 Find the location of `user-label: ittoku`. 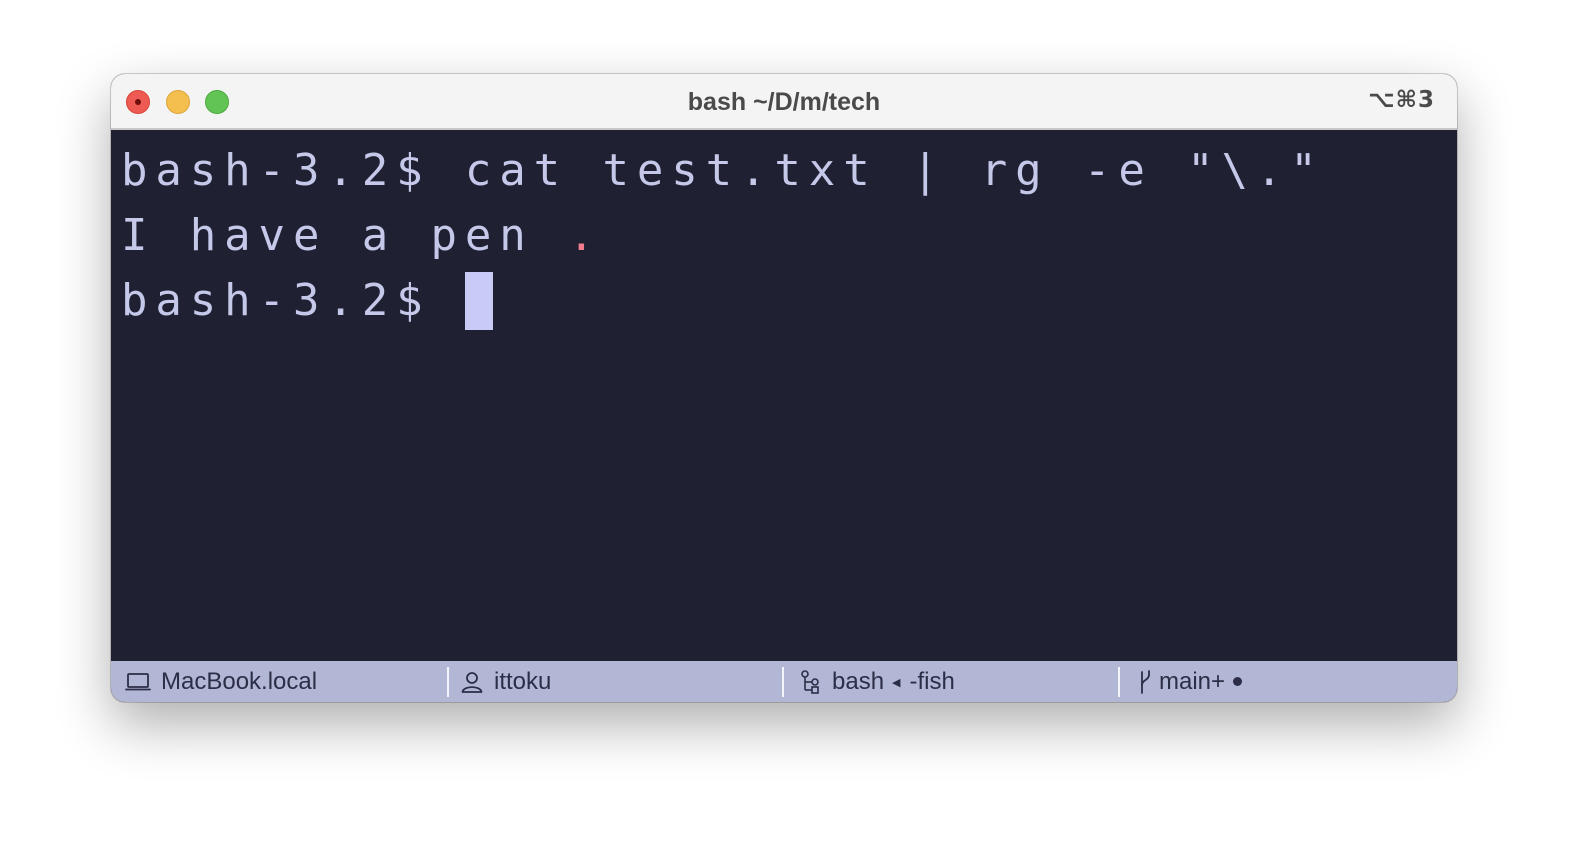

user-label: ittoku is located at coordinates (523, 681).